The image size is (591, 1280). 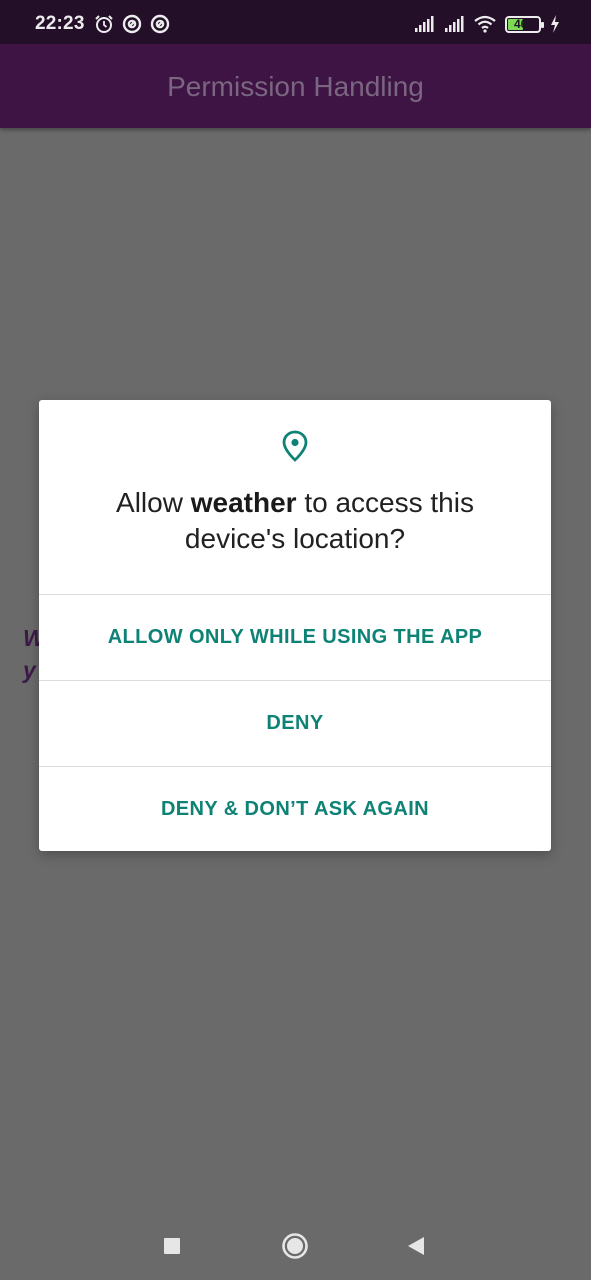 I want to click on home-circle-icon, so click(x=295, y=1246).